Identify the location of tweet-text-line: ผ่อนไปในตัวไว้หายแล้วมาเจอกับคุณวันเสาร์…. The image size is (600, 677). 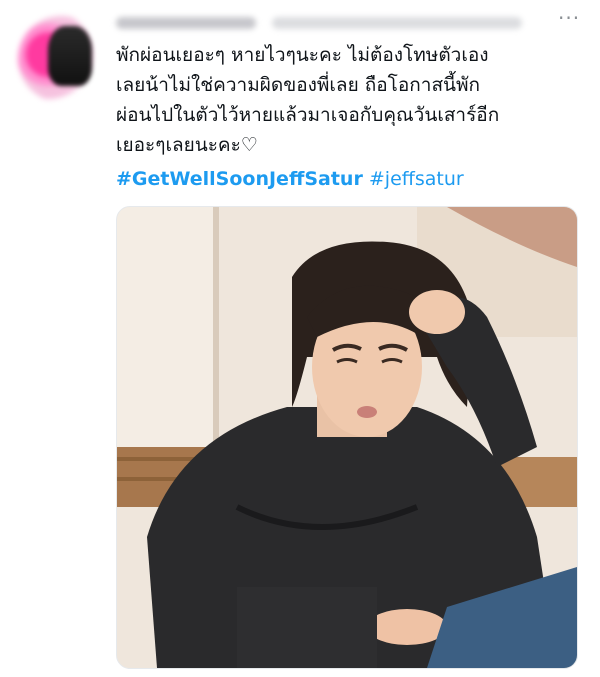
(308, 115).